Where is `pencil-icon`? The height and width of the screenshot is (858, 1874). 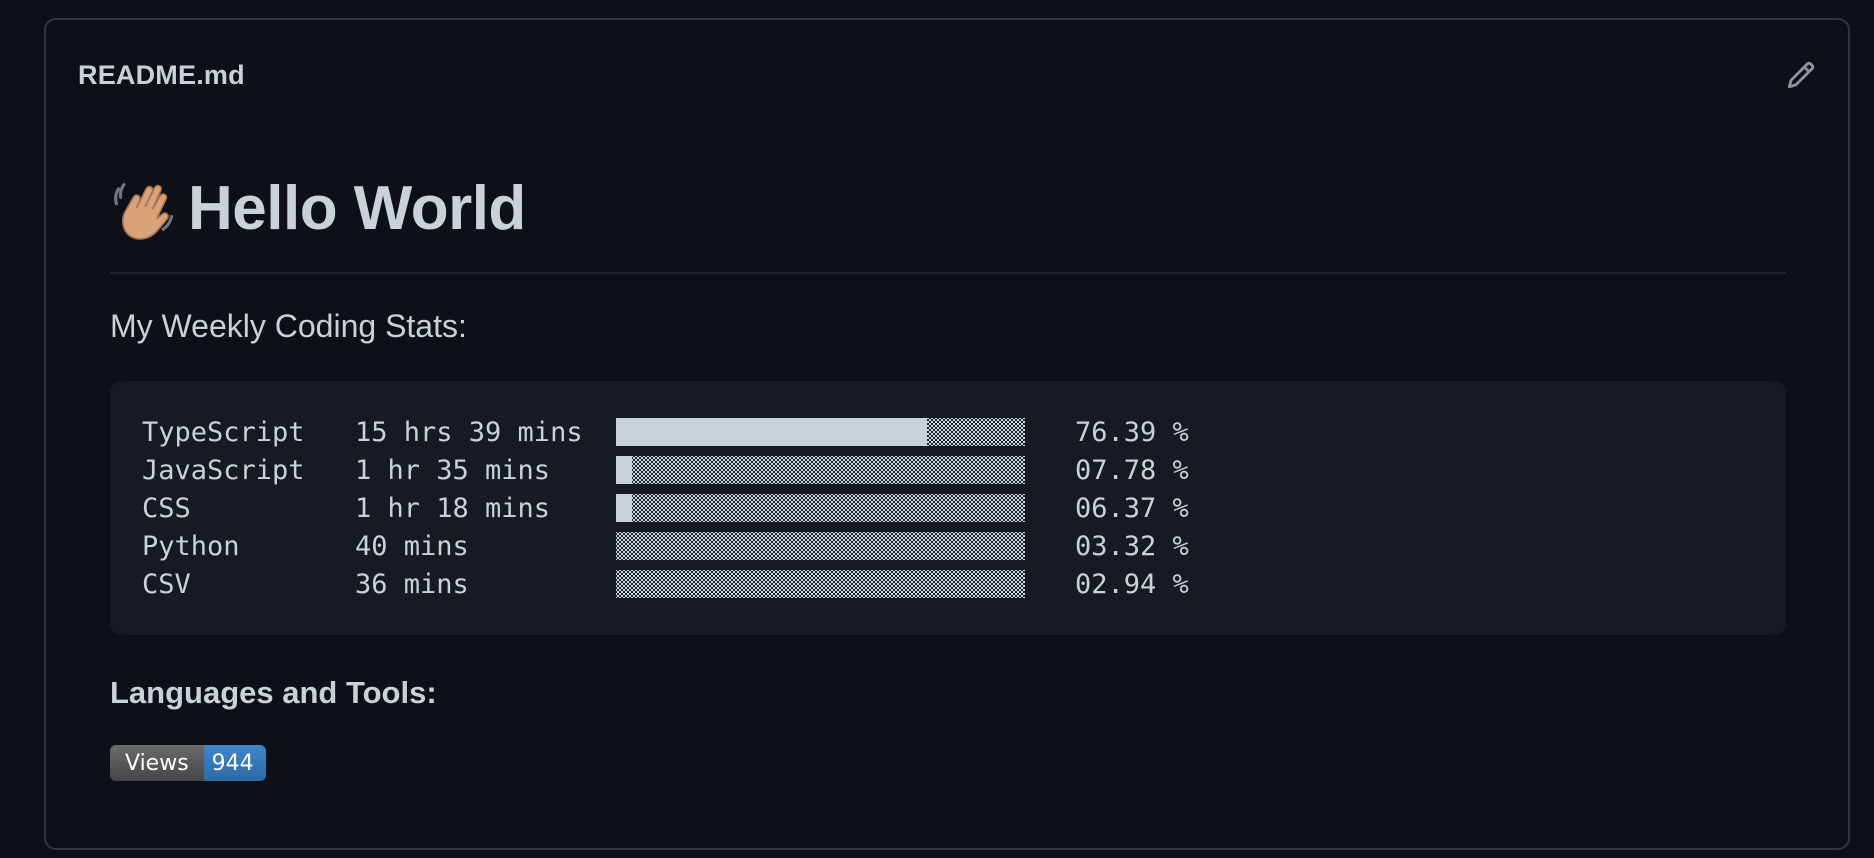
pencil-icon is located at coordinates (1801, 75).